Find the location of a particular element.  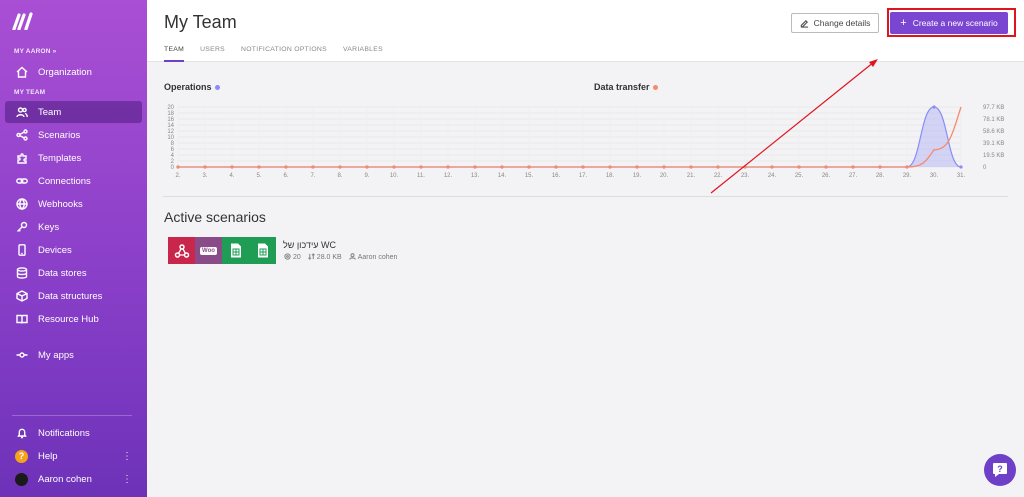

sidebar-item-devices: Devices is located at coordinates (73, 250).